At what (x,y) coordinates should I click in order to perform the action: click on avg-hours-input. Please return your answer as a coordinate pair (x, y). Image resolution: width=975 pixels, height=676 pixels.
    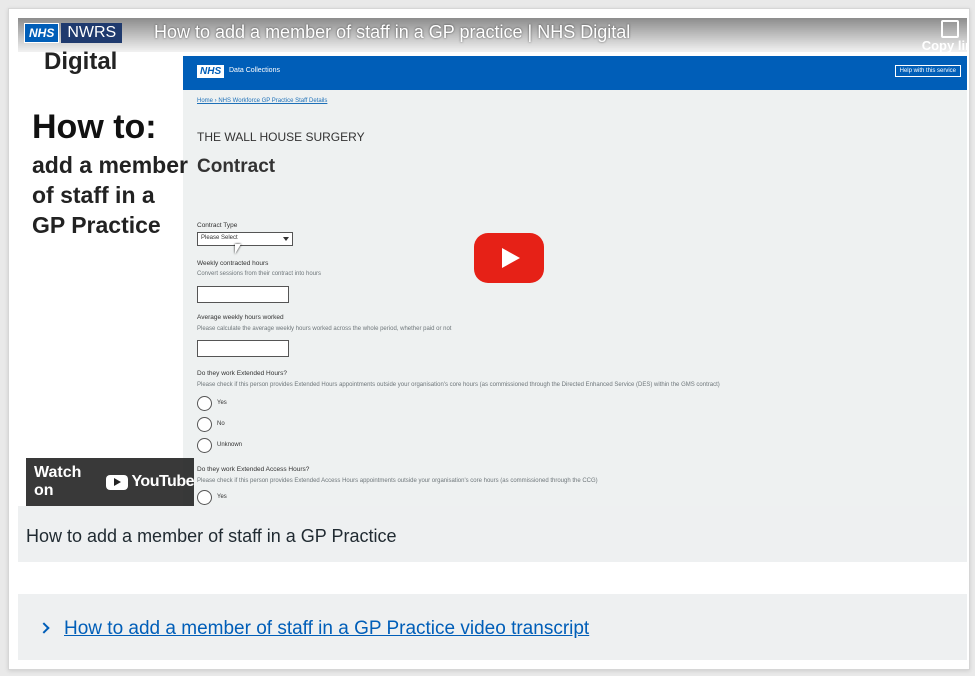
    Looking at the image, I should click on (243, 348).